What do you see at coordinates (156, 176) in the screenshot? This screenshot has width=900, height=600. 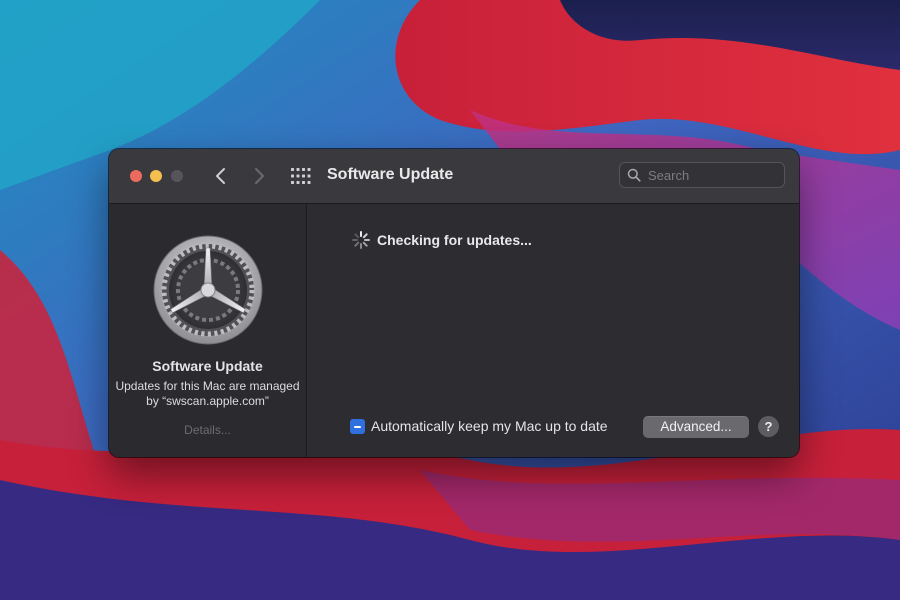 I see `minimize-button` at bounding box center [156, 176].